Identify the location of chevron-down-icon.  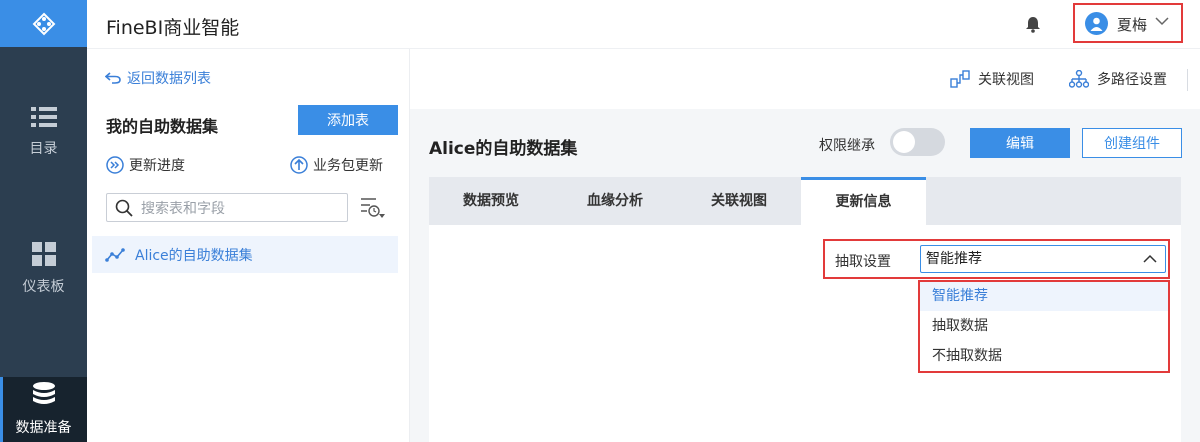
(1162, 21).